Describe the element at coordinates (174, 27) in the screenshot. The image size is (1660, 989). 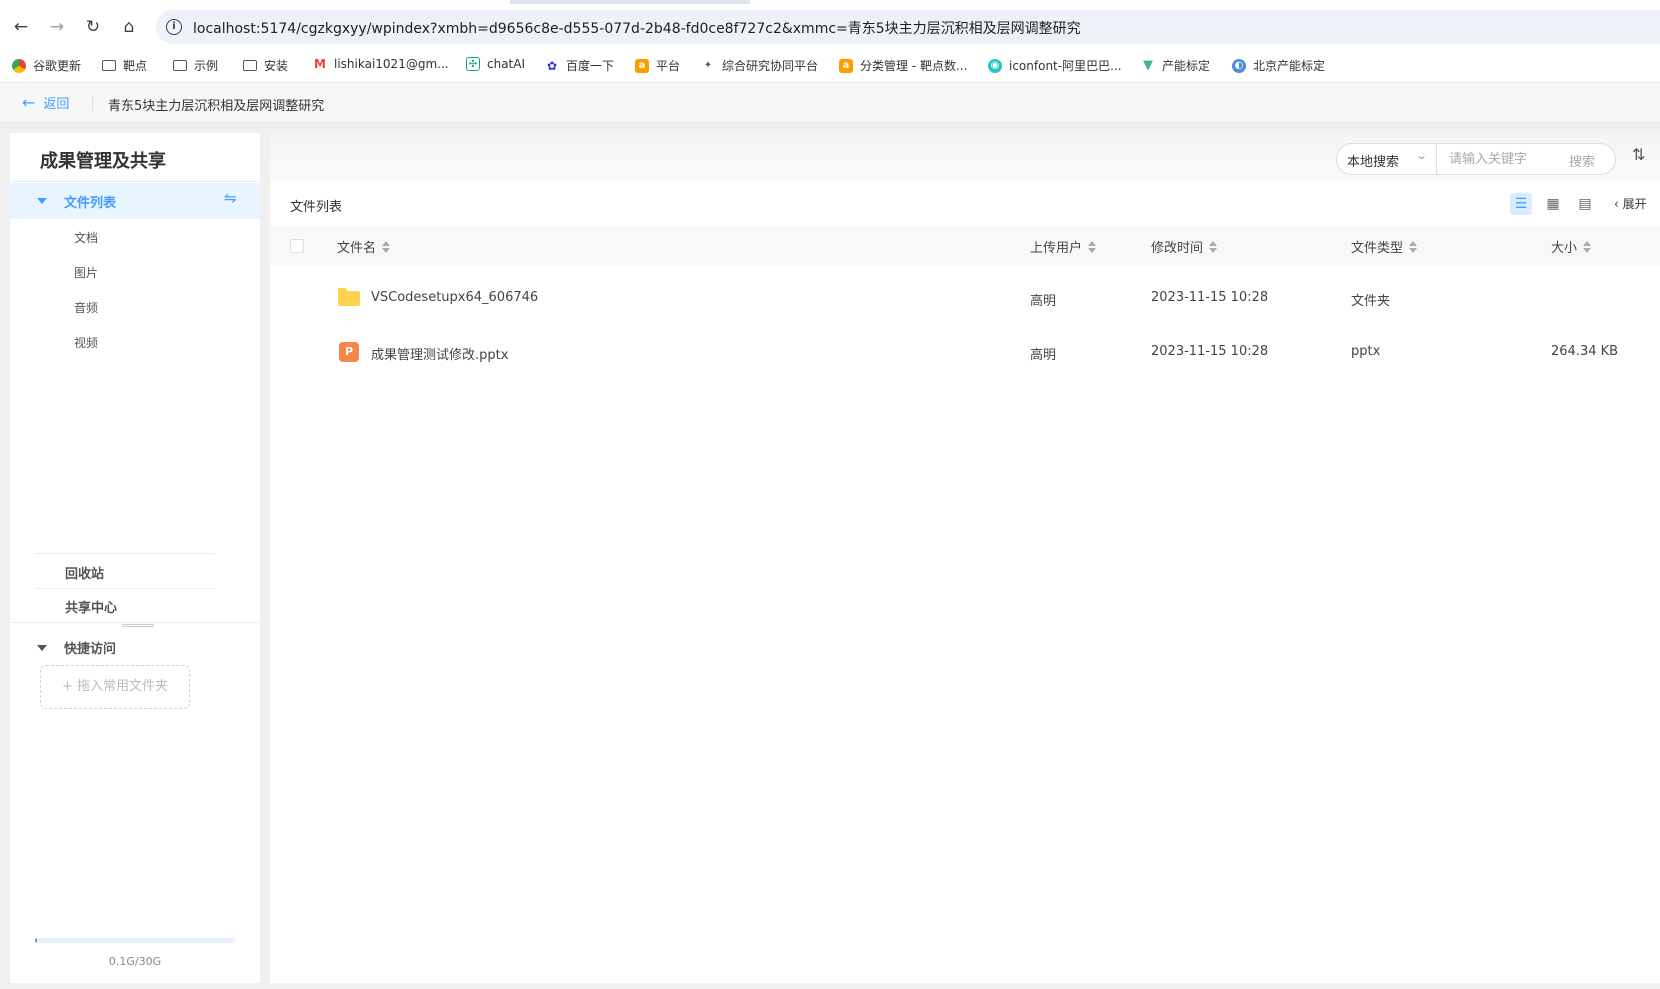
I see `site-info-icon: i` at that location.